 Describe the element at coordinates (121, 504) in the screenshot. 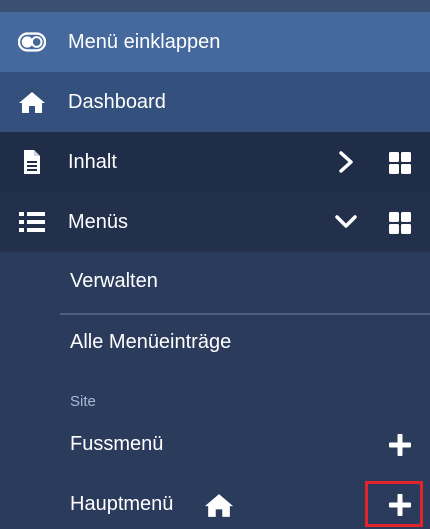

I see `submenu-item-main-menu: Hauptmenü` at that location.